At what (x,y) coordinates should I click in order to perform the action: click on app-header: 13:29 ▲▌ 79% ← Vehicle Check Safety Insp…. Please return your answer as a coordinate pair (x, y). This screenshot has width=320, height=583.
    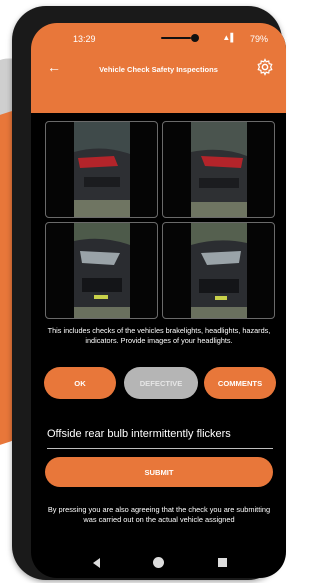
    Looking at the image, I should click on (158, 68).